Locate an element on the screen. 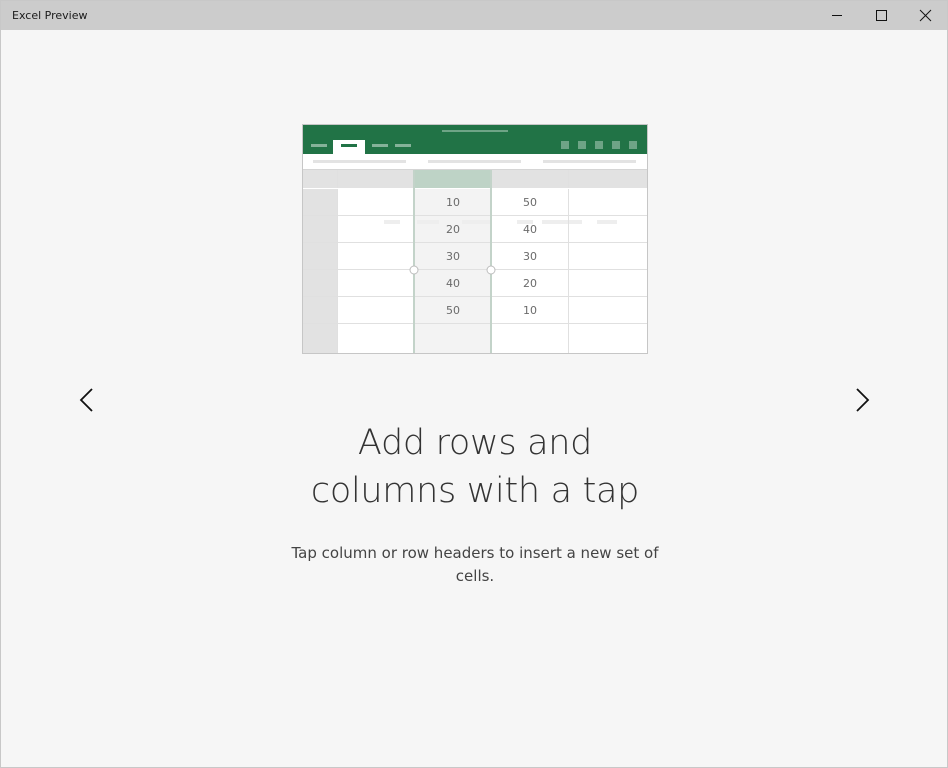  close-icon is located at coordinates (925, 15).